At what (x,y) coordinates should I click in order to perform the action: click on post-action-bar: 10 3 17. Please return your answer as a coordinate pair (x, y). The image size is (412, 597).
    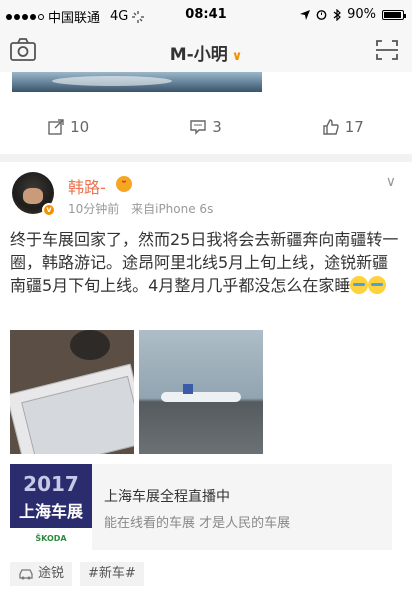
    Looking at the image, I should click on (206, 127).